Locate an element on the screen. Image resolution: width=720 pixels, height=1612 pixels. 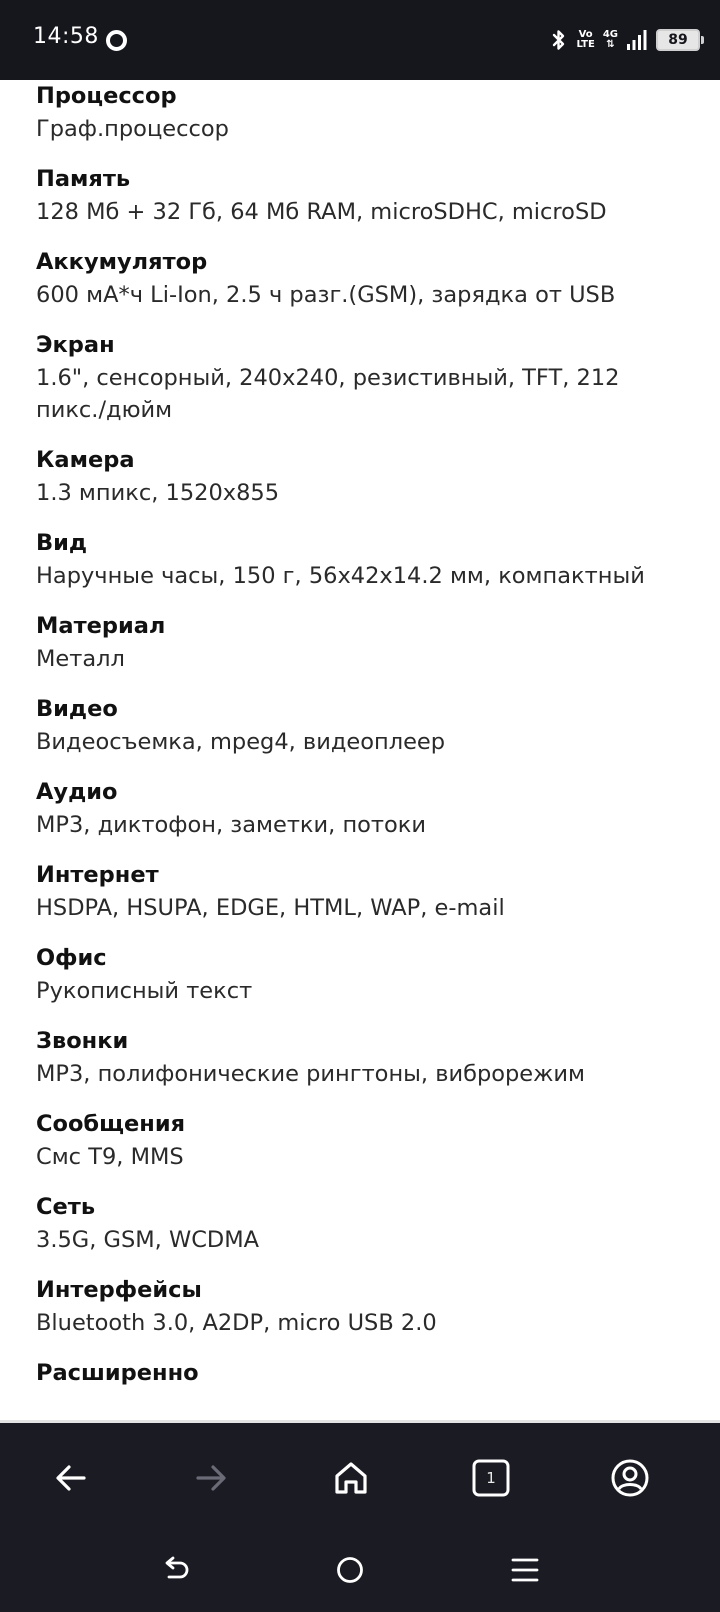
volte-icon: Vo LTE is located at coordinates (585, 40).